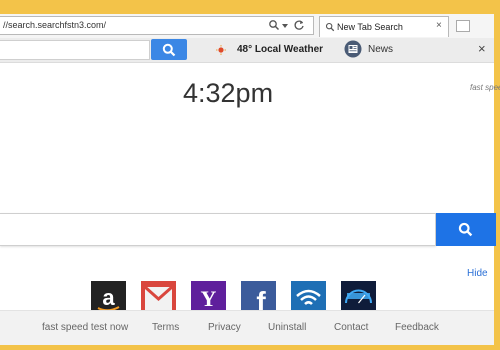  I want to click on yahoo-icon: Y, so click(208, 295).